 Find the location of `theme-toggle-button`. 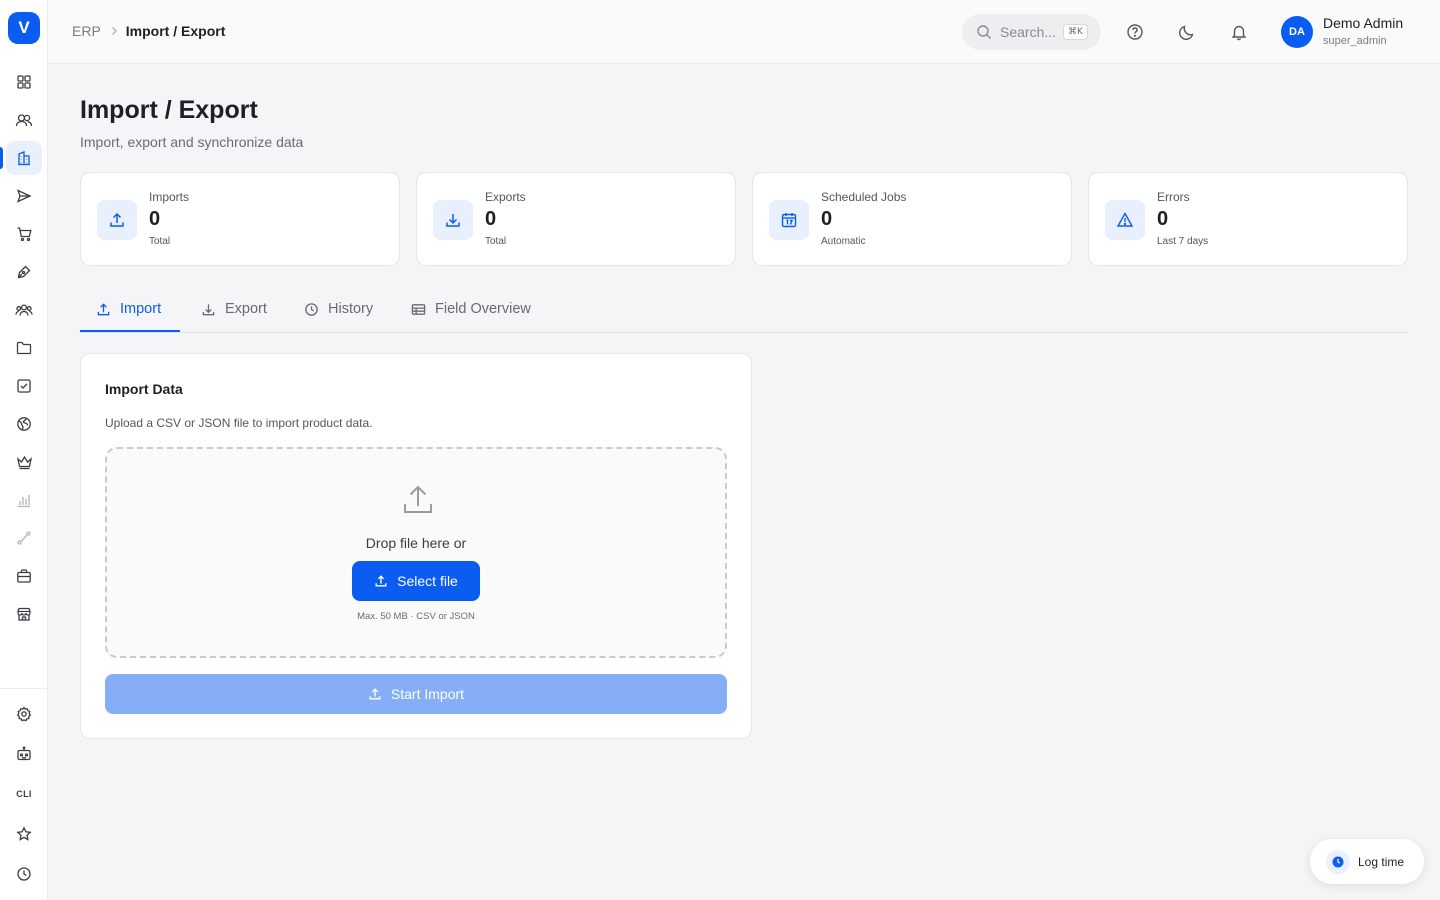

theme-toggle-button is located at coordinates (1187, 32).